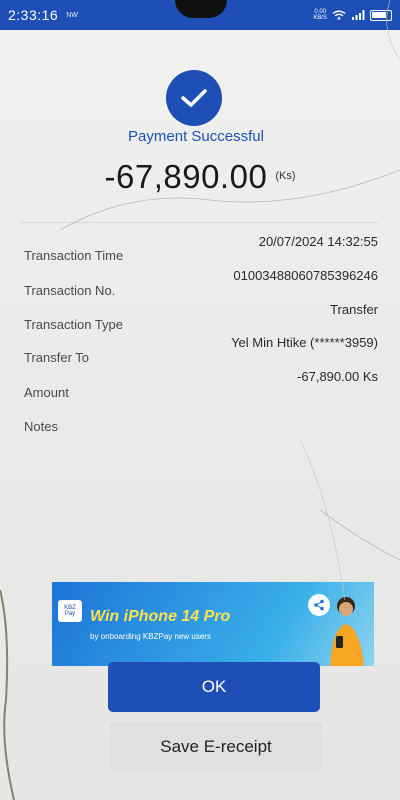  Describe the element at coordinates (285, 176) in the screenshot. I see `currency-label: (Ks)` at that location.